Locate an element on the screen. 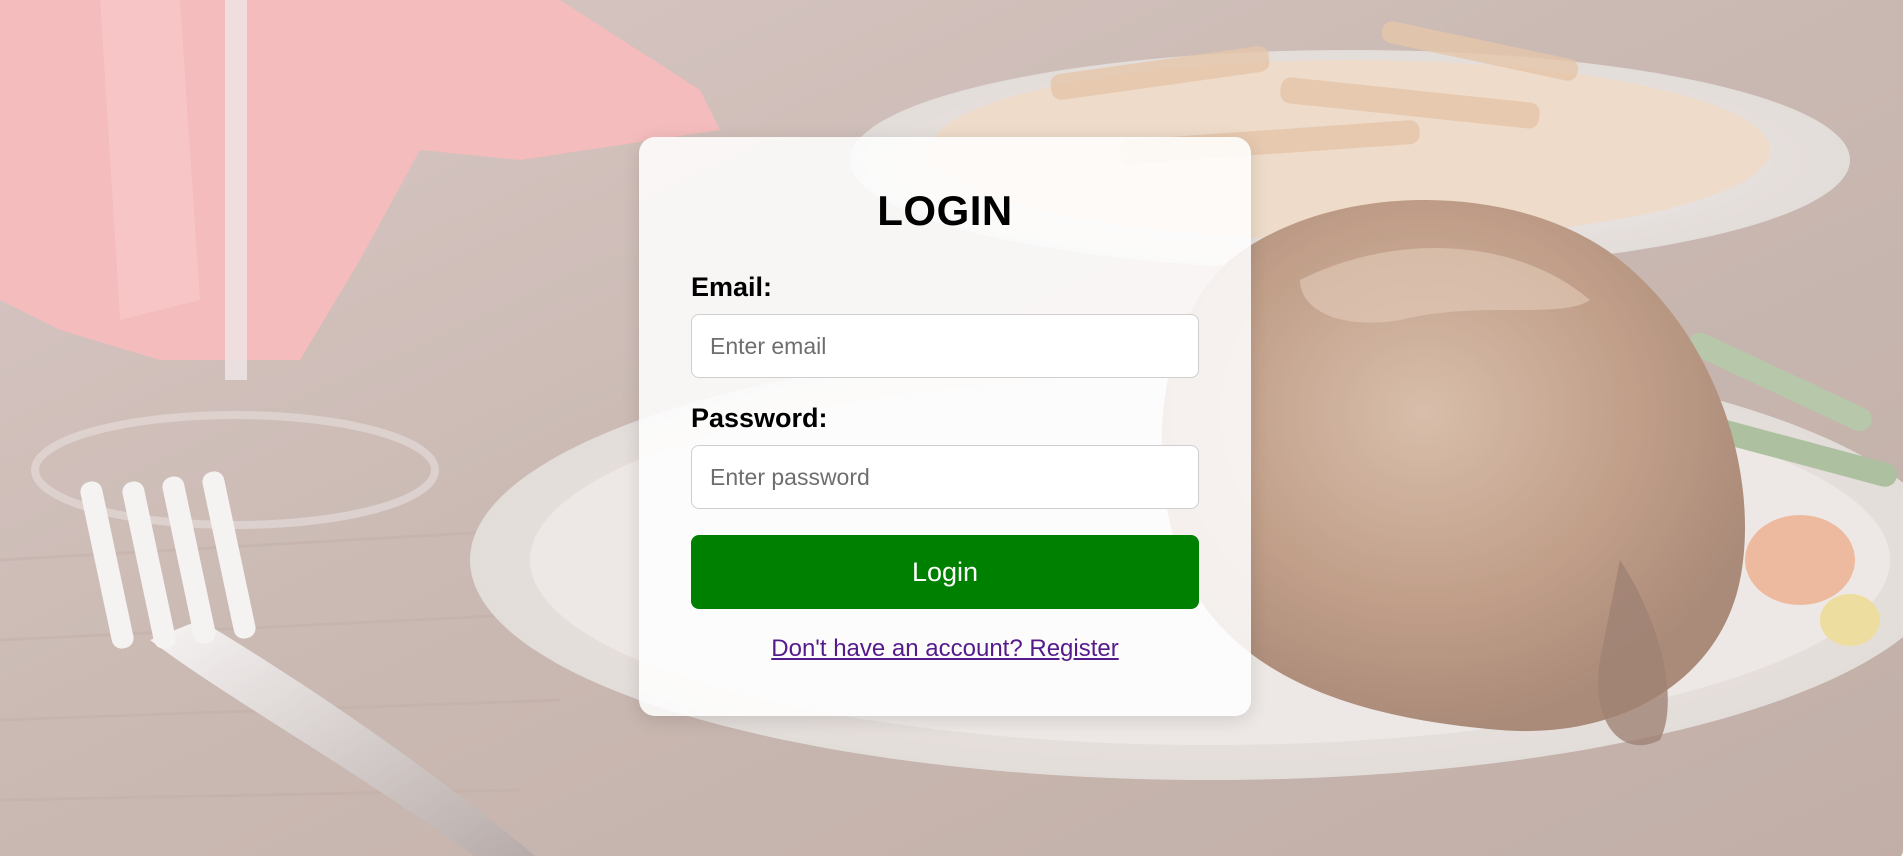  register-link: Don't have an account? Register is located at coordinates (944, 648).